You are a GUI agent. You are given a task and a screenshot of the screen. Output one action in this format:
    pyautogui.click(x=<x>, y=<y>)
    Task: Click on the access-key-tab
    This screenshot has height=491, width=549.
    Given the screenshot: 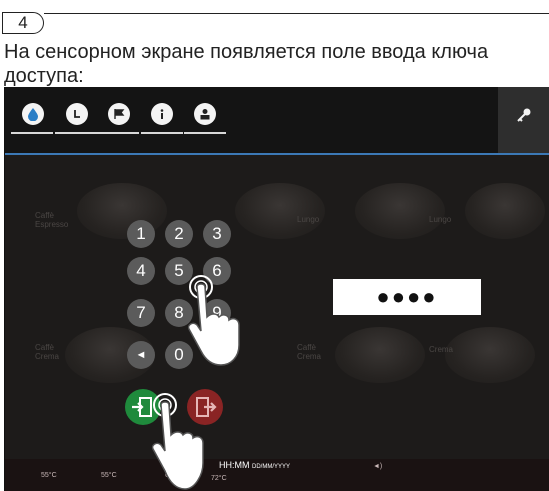 What is the action you would take?
    pyautogui.click(x=523, y=120)
    